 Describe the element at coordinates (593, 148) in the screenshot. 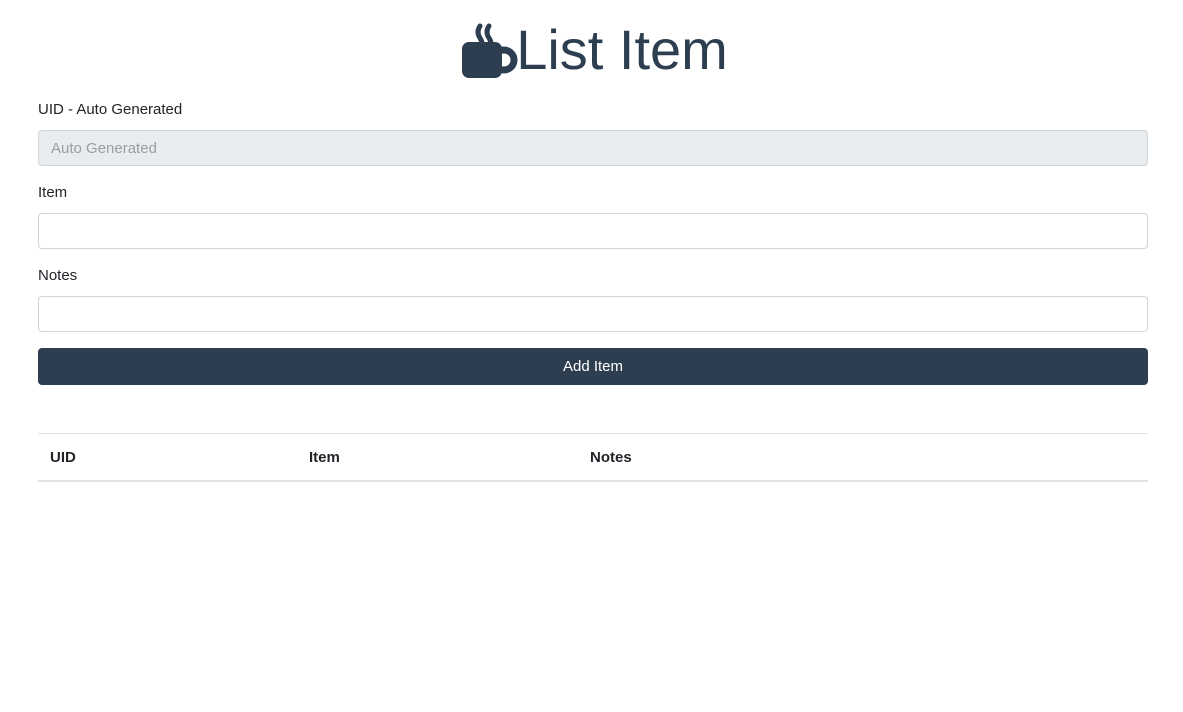

I see `uid-input` at that location.